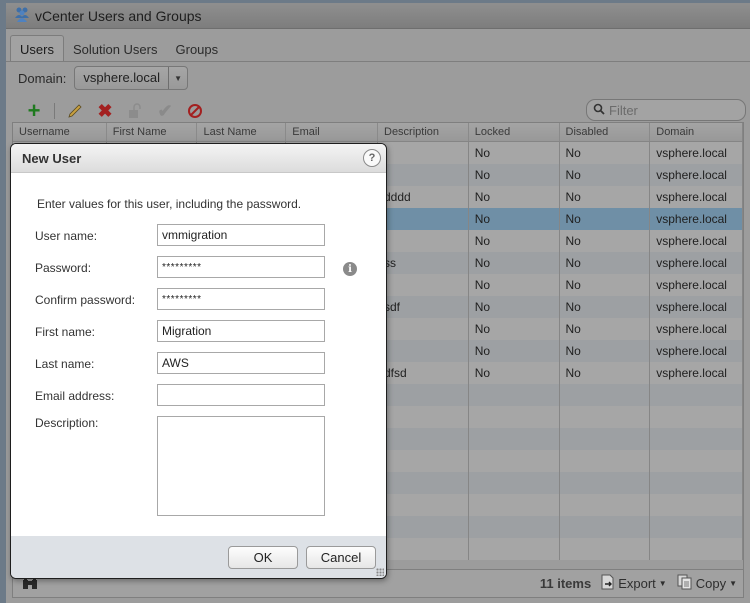  I want to click on confirm-password-field, so click(241, 299).